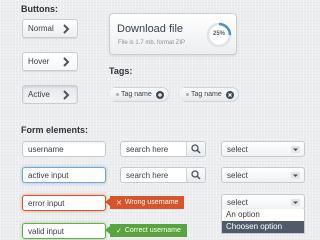 The image size is (320, 240). What do you see at coordinates (119, 203) in the screenshot?
I see `error-x-icon: ✕` at bounding box center [119, 203].